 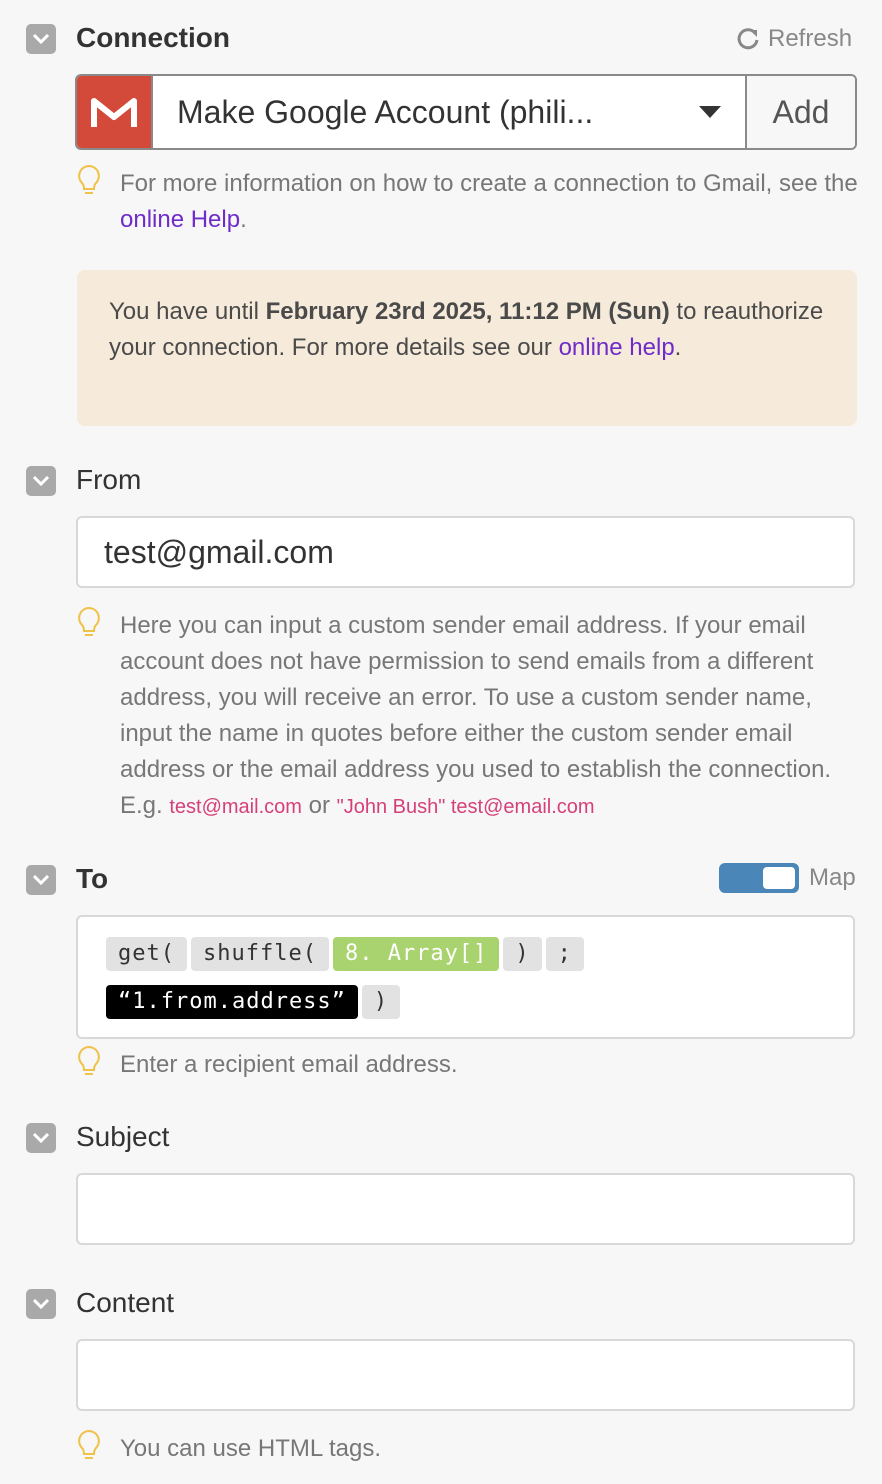 I want to click on content-input, so click(x=465, y=1375).